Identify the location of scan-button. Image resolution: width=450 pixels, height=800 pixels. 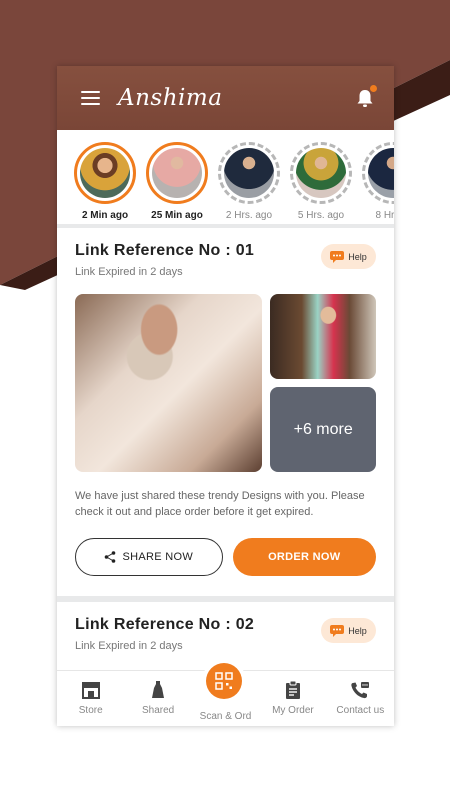
(223, 681).